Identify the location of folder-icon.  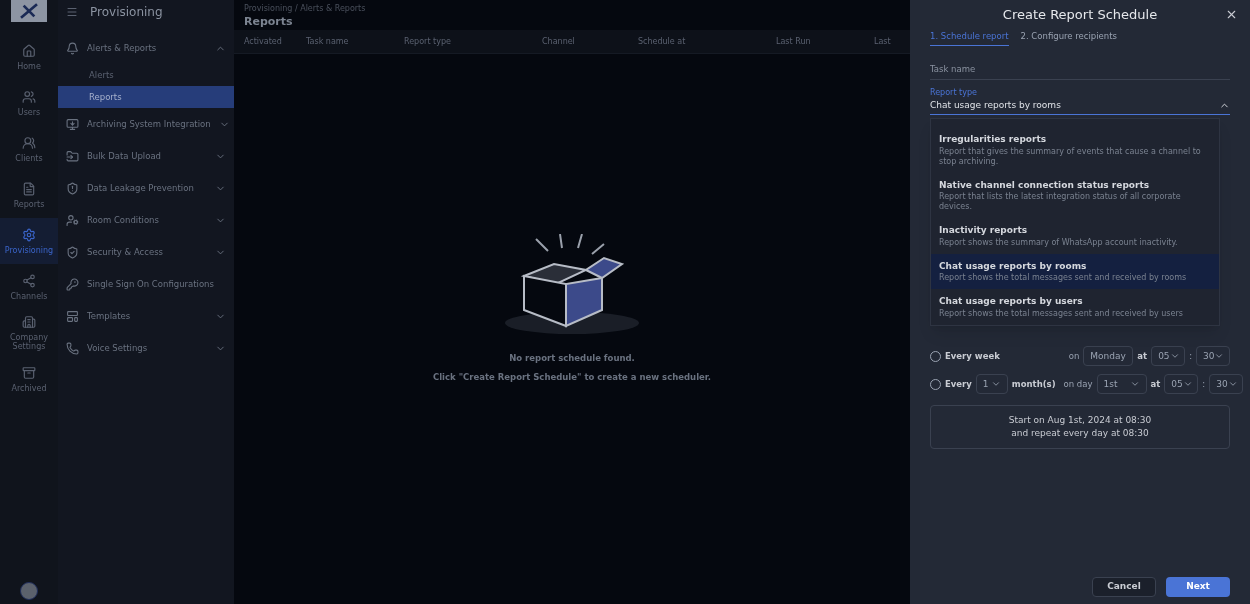
(72, 156).